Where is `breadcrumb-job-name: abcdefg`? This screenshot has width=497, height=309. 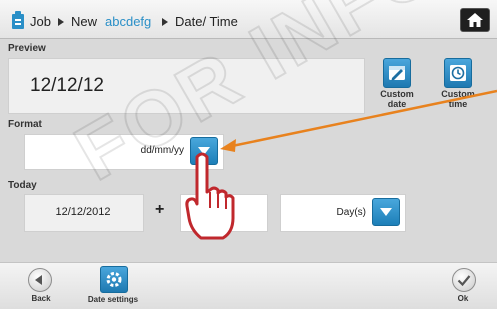
breadcrumb-job-name: abcdefg is located at coordinates (128, 22).